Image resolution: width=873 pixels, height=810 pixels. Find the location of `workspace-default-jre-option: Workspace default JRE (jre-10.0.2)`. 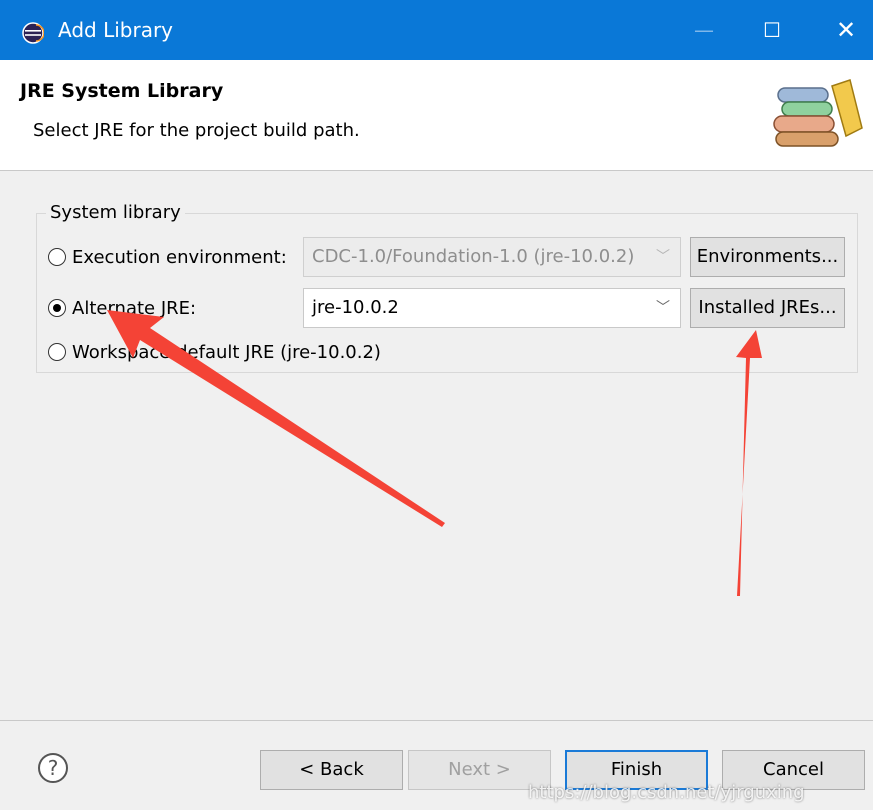

workspace-default-jre-option: Workspace default JRE (jre-10.0.2) is located at coordinates (214, 352).